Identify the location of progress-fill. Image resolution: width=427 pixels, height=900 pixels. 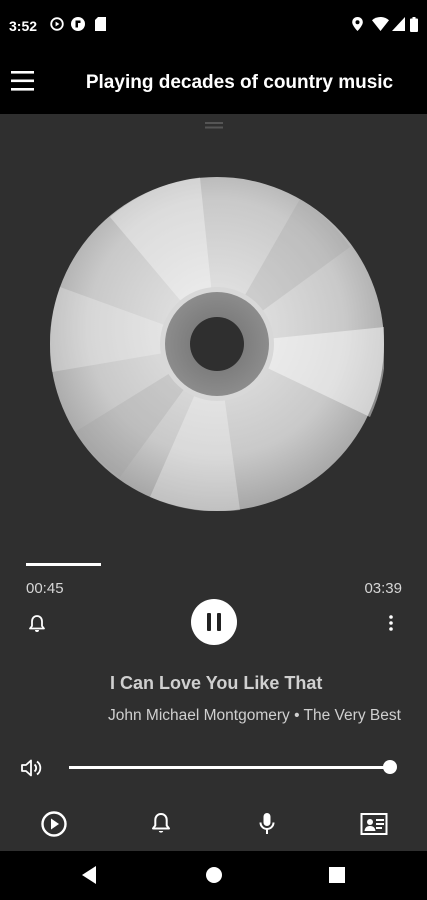
(63, 564).